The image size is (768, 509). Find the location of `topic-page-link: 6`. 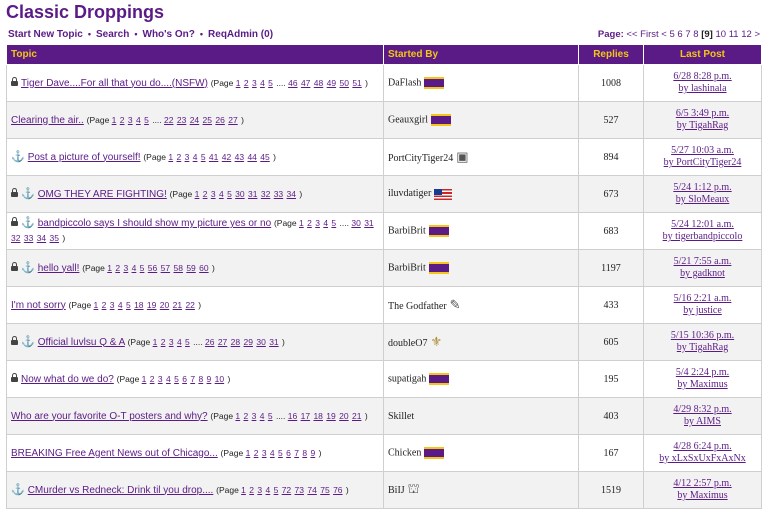

topic-page-link: 6 is located at coordinates (289, 453).